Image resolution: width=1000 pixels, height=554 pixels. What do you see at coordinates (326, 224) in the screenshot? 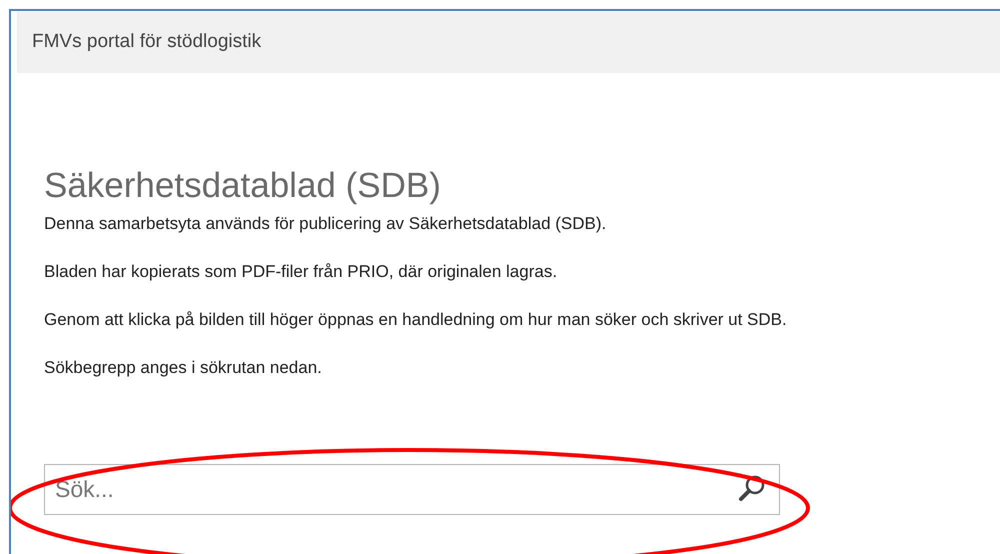
I see `description-text: Denna samarbetsyta används för publicering av Säkerhetsdatablad (SDB).` at bounding box center [326, 224].